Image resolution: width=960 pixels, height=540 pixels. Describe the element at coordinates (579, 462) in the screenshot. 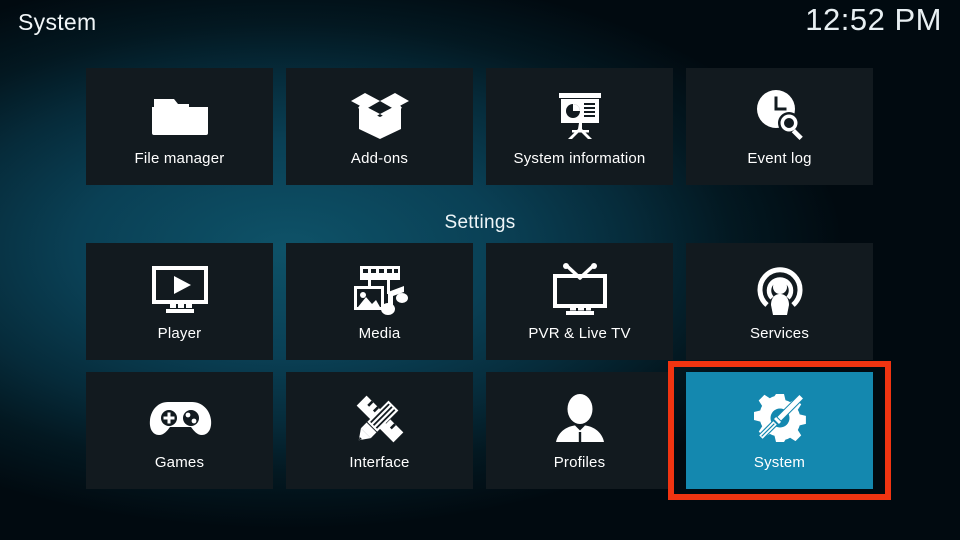

I see `tile-label: Profiles` at that location.